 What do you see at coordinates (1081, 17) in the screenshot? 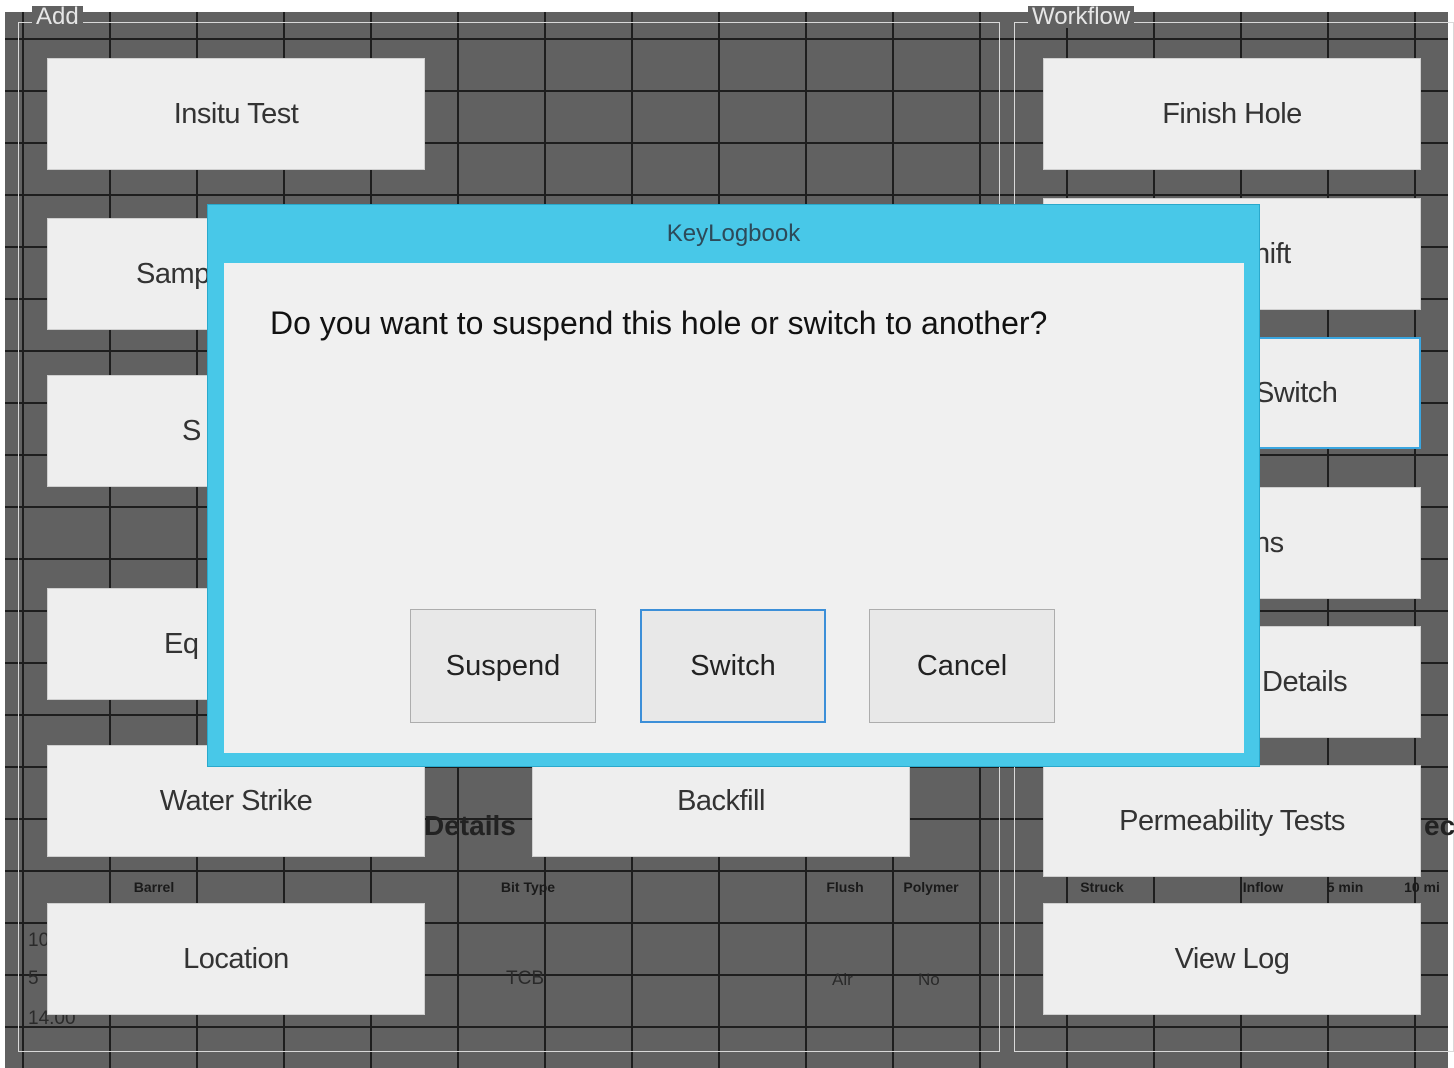
I see `workflow-group-label: Workflow` at bounding box center [1081, 17].